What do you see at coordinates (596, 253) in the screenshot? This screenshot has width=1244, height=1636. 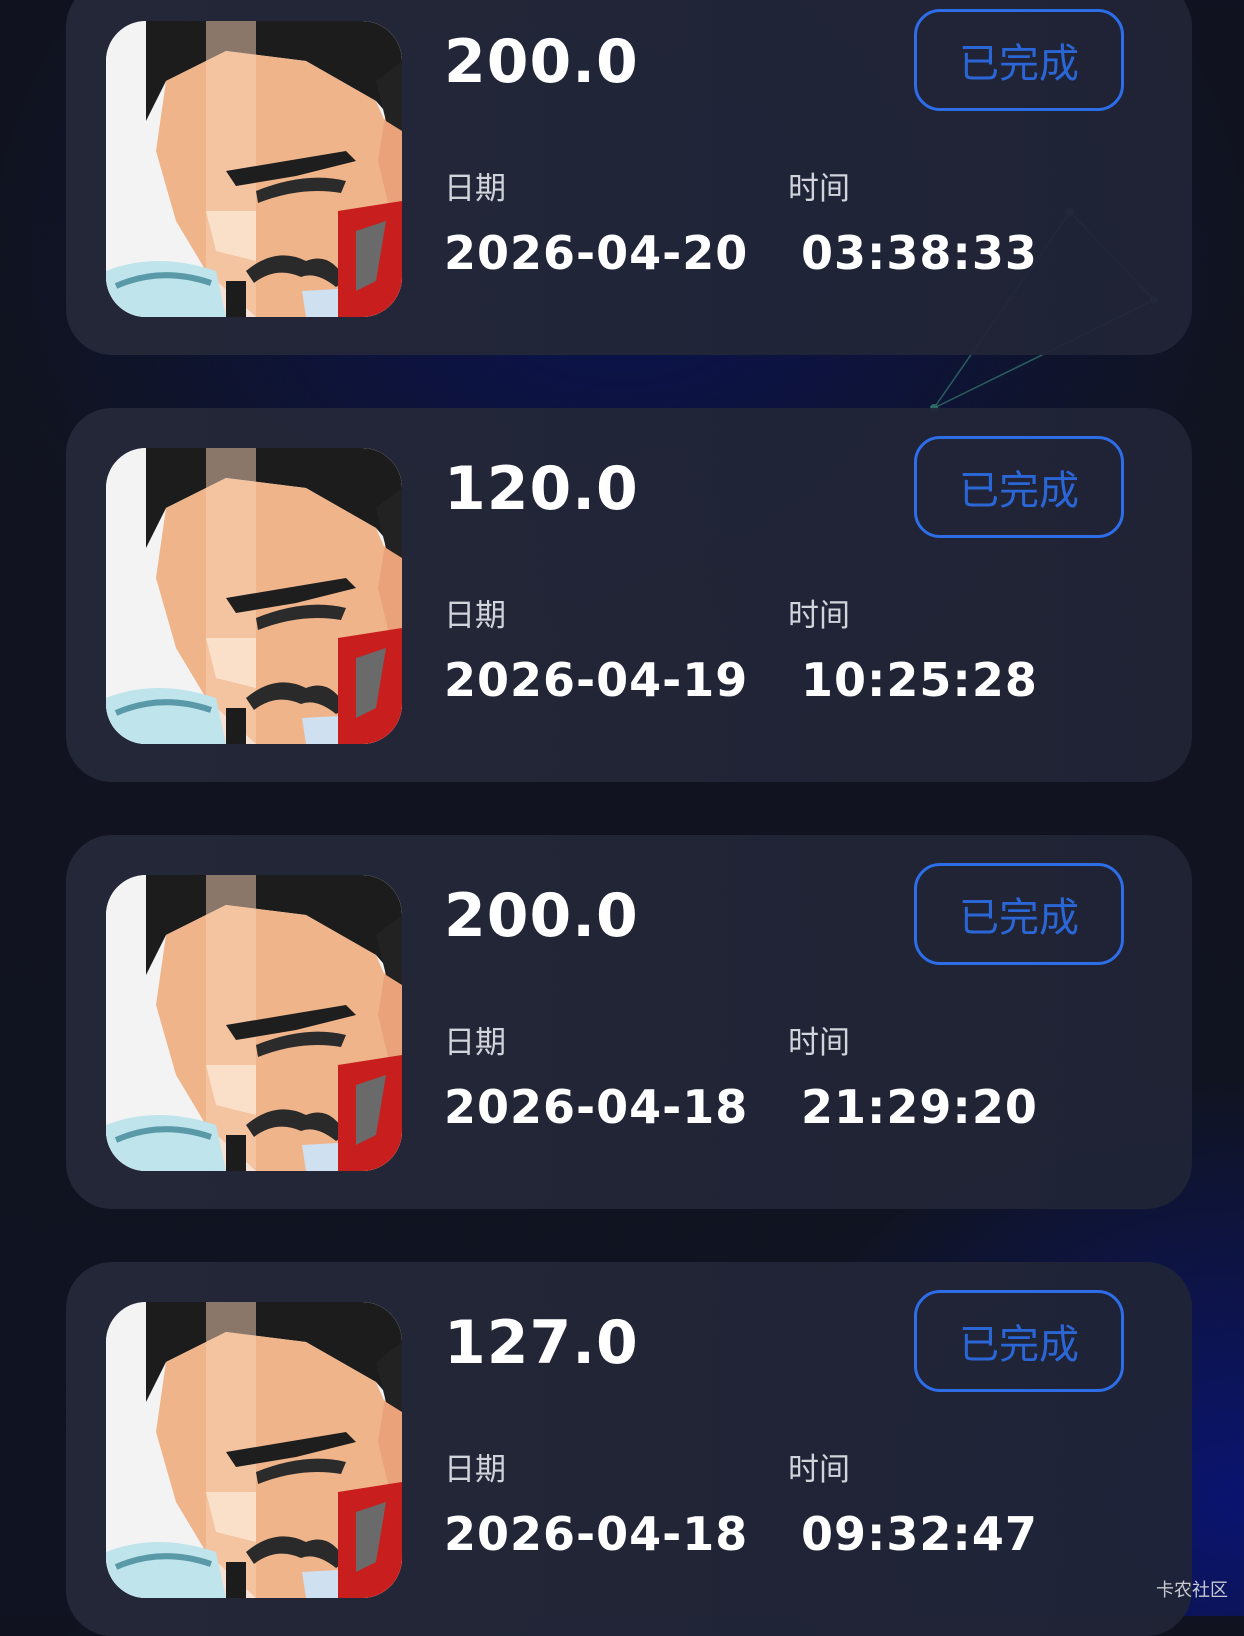 I see `date-value: 2026-04-20` at bounding box center [596, 253].